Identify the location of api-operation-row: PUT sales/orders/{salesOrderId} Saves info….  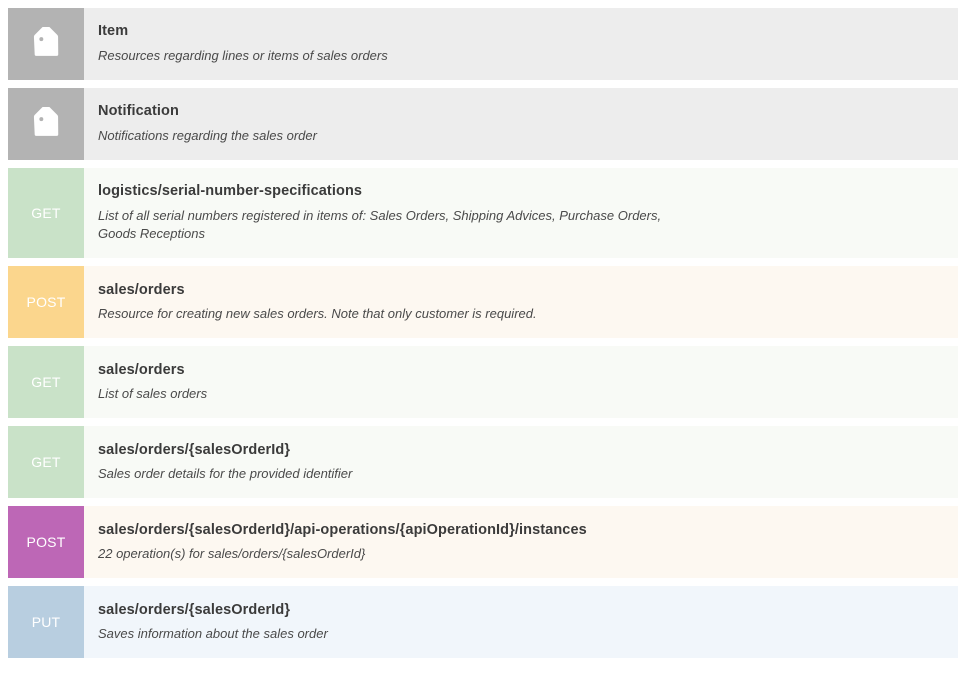
(483, 622).